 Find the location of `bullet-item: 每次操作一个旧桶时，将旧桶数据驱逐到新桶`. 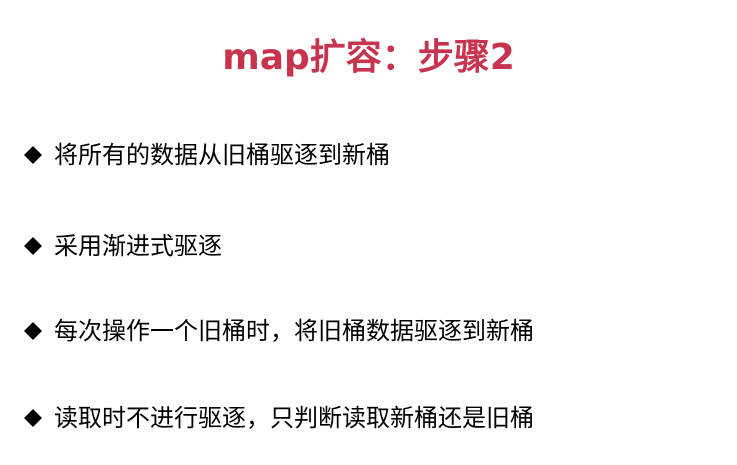

bullet-item: 每次操作一个旧桶时，将旧桶数据驱逐到新桶 is located at coordinates (278, 331).